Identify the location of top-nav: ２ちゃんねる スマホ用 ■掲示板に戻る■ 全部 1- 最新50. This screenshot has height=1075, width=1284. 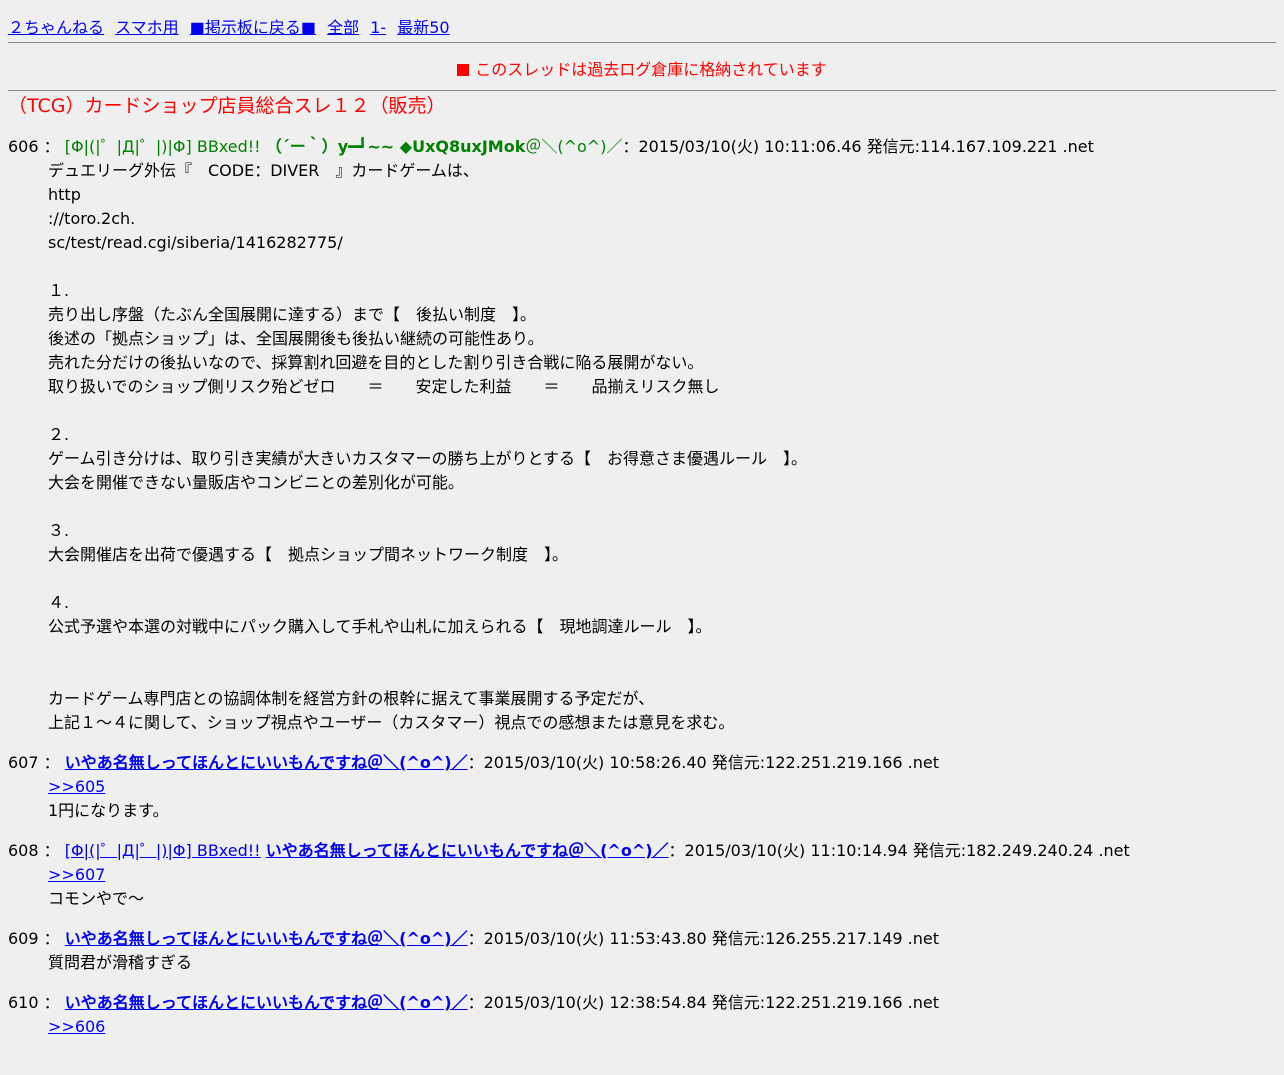
(642, 20).